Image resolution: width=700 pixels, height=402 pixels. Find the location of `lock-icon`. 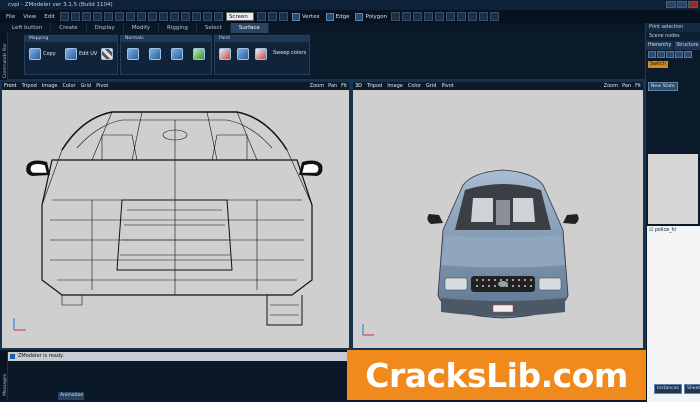

lock-icon is located at coordinates (196, 16).